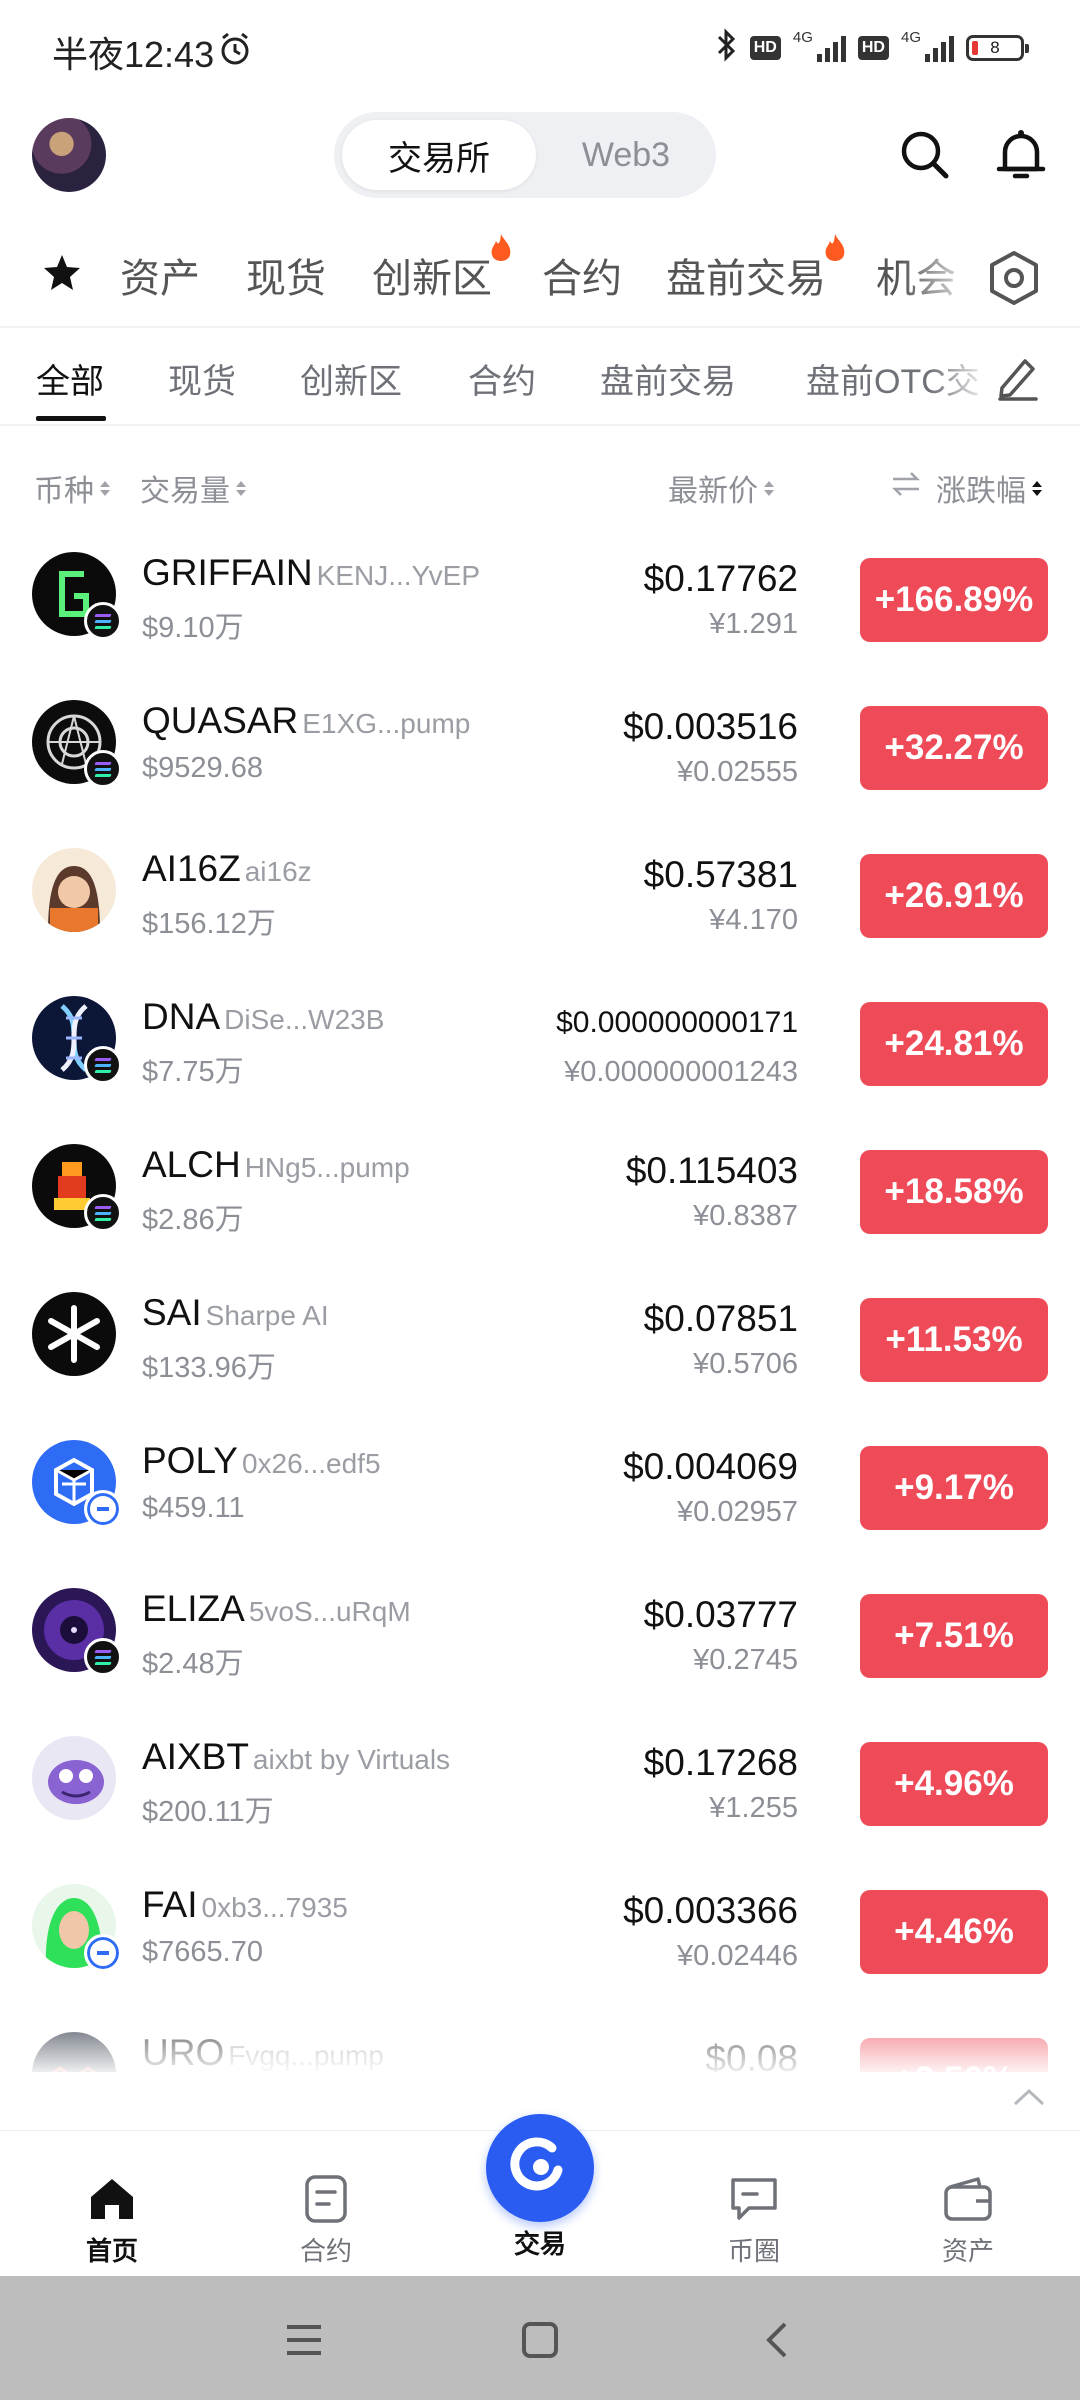 This screenshot has width=1080, height=2400. I want to click on token-volume: $2.48万, so click(193, 1664).